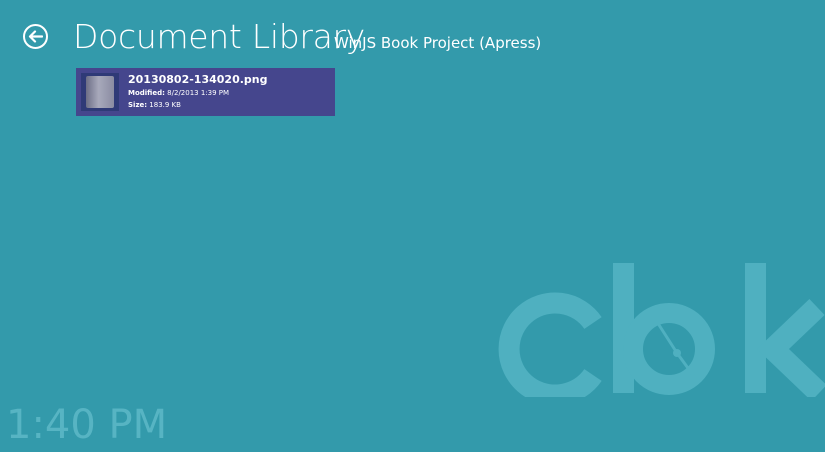 Image resolution: width=825 pixels, height=452 pixels. Describe the element at coordinates (138, 105) in the screenshot. I see `file-size-label: Size:` at that location.